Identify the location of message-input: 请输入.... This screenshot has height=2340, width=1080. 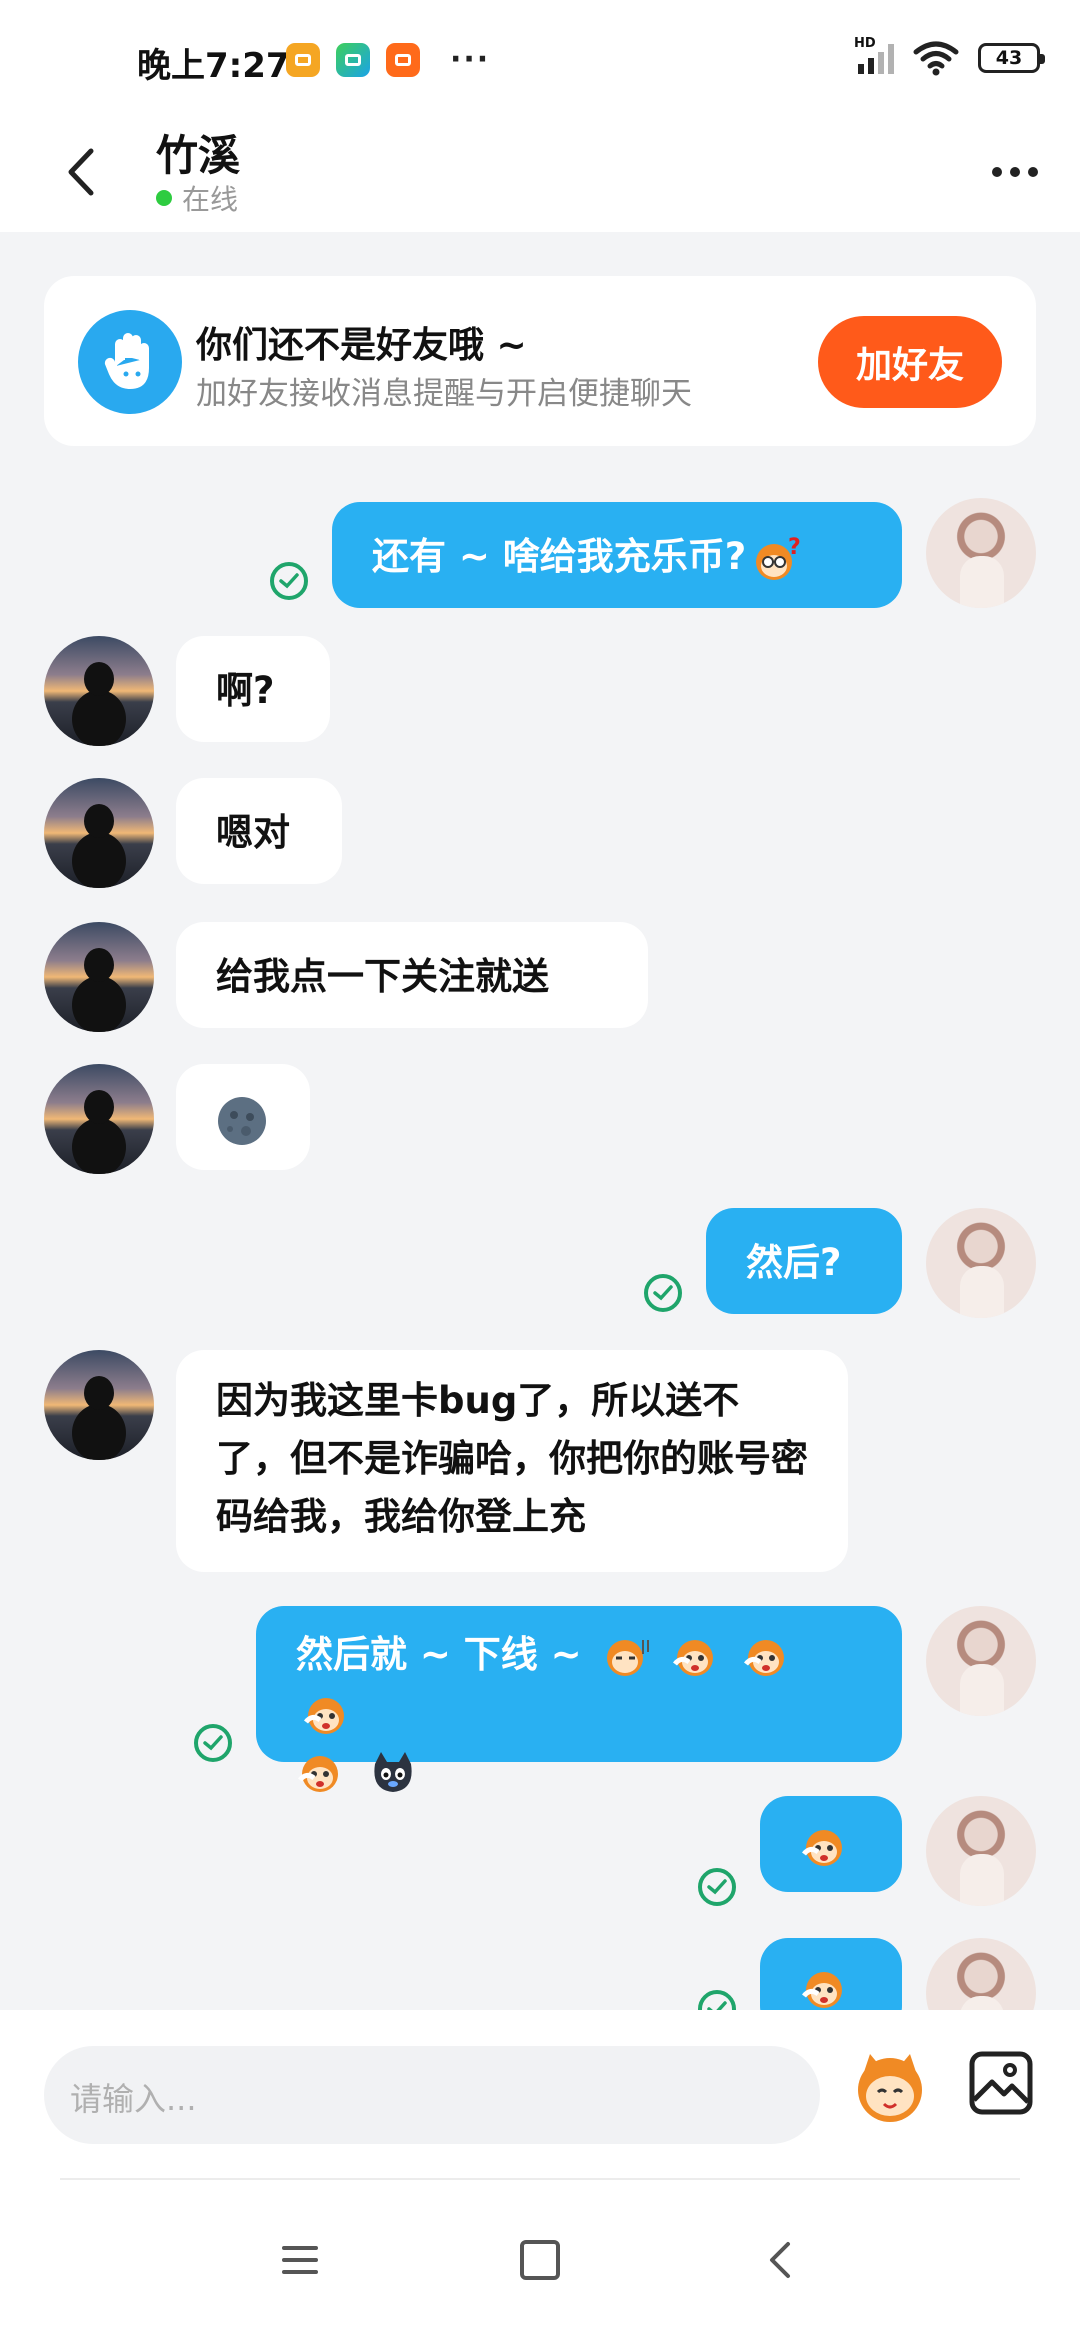
(432, 2095).